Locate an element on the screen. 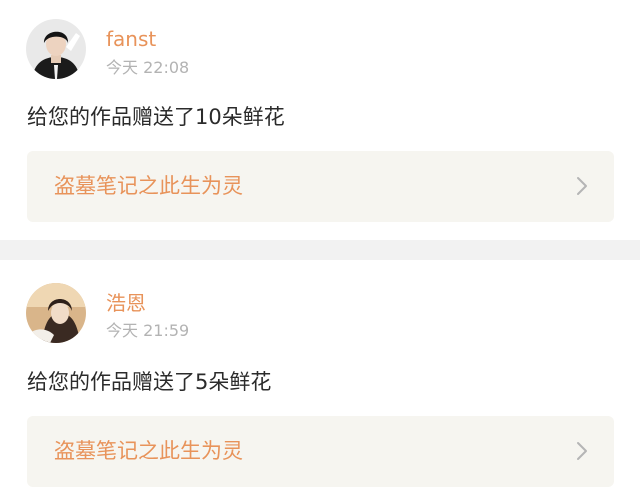 The width and height of the screenshot is (640, 498). timestamp: 今天 22:08 is located at coordinates (148, 67).